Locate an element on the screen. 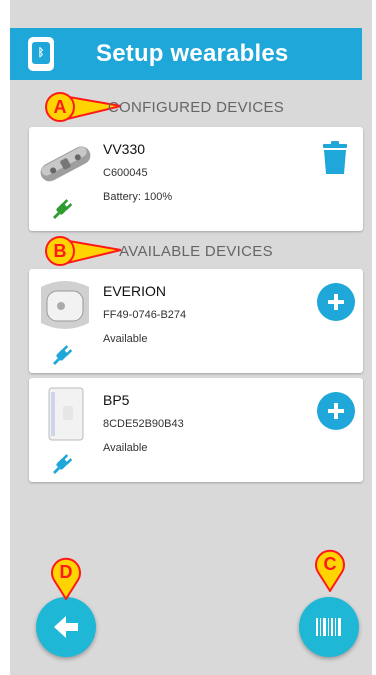 The image size is (376, 675). back-button is located at coordinates (66, 627).